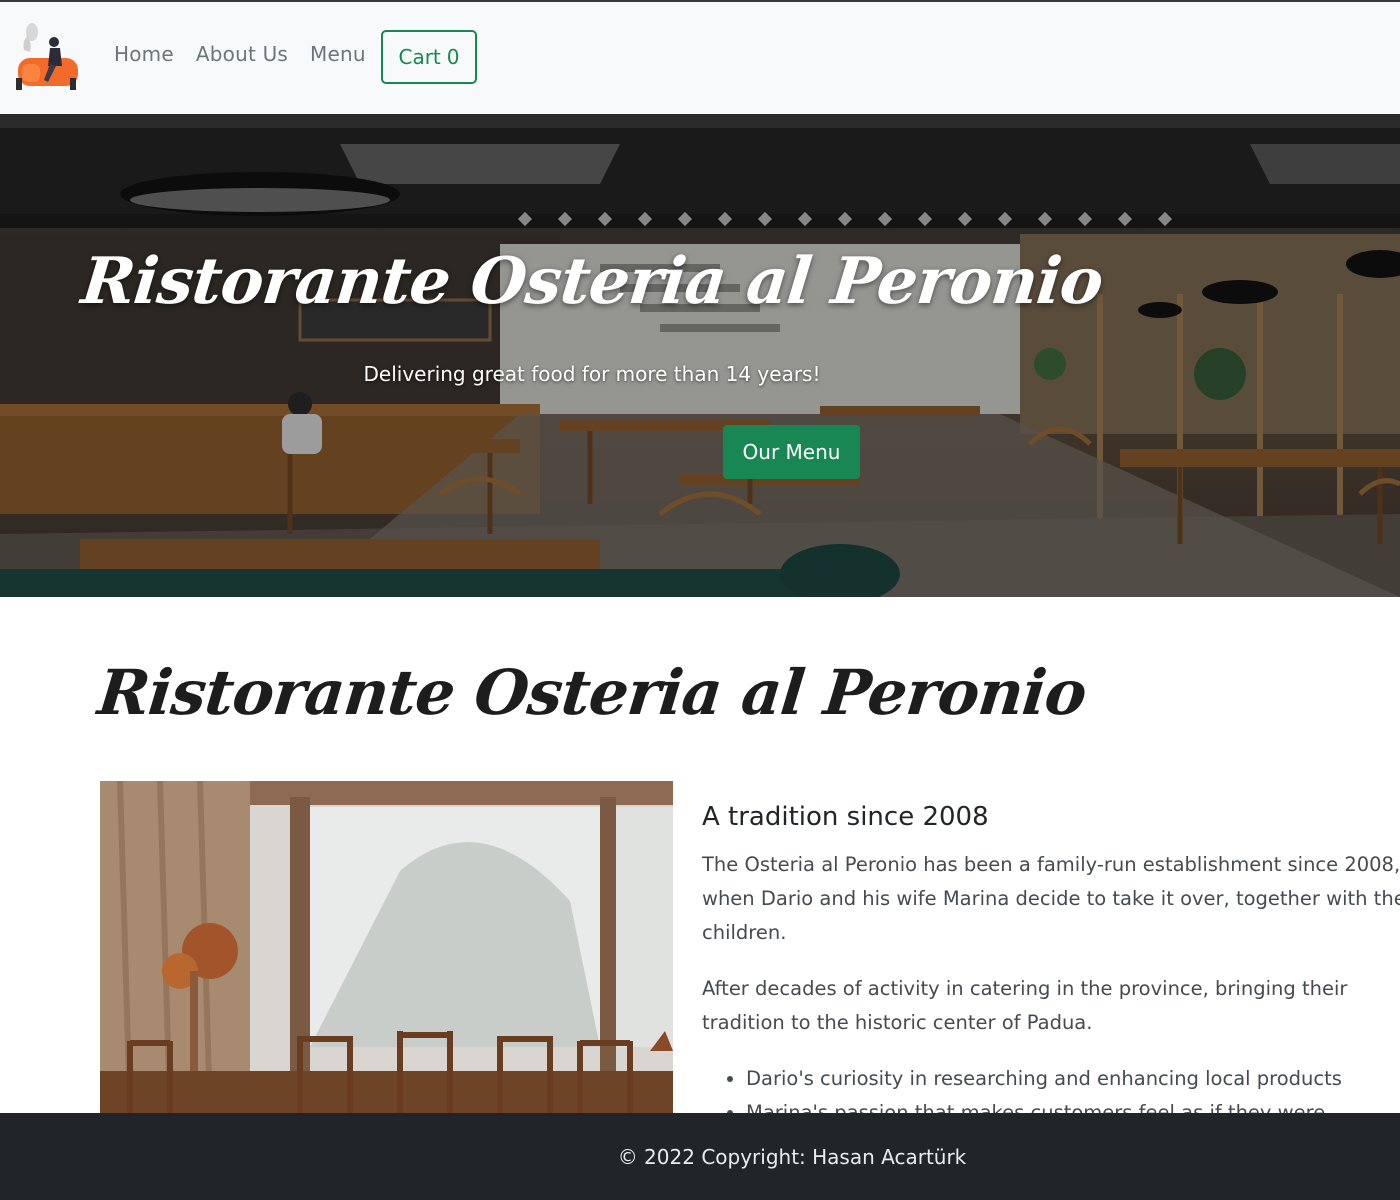 The width and height of the screenshot is (1400, 1200). What do you see at coordinates (242, 54) in the screenshot?
I see `nav-about-link: About Us` at bounding box center [242, 54].